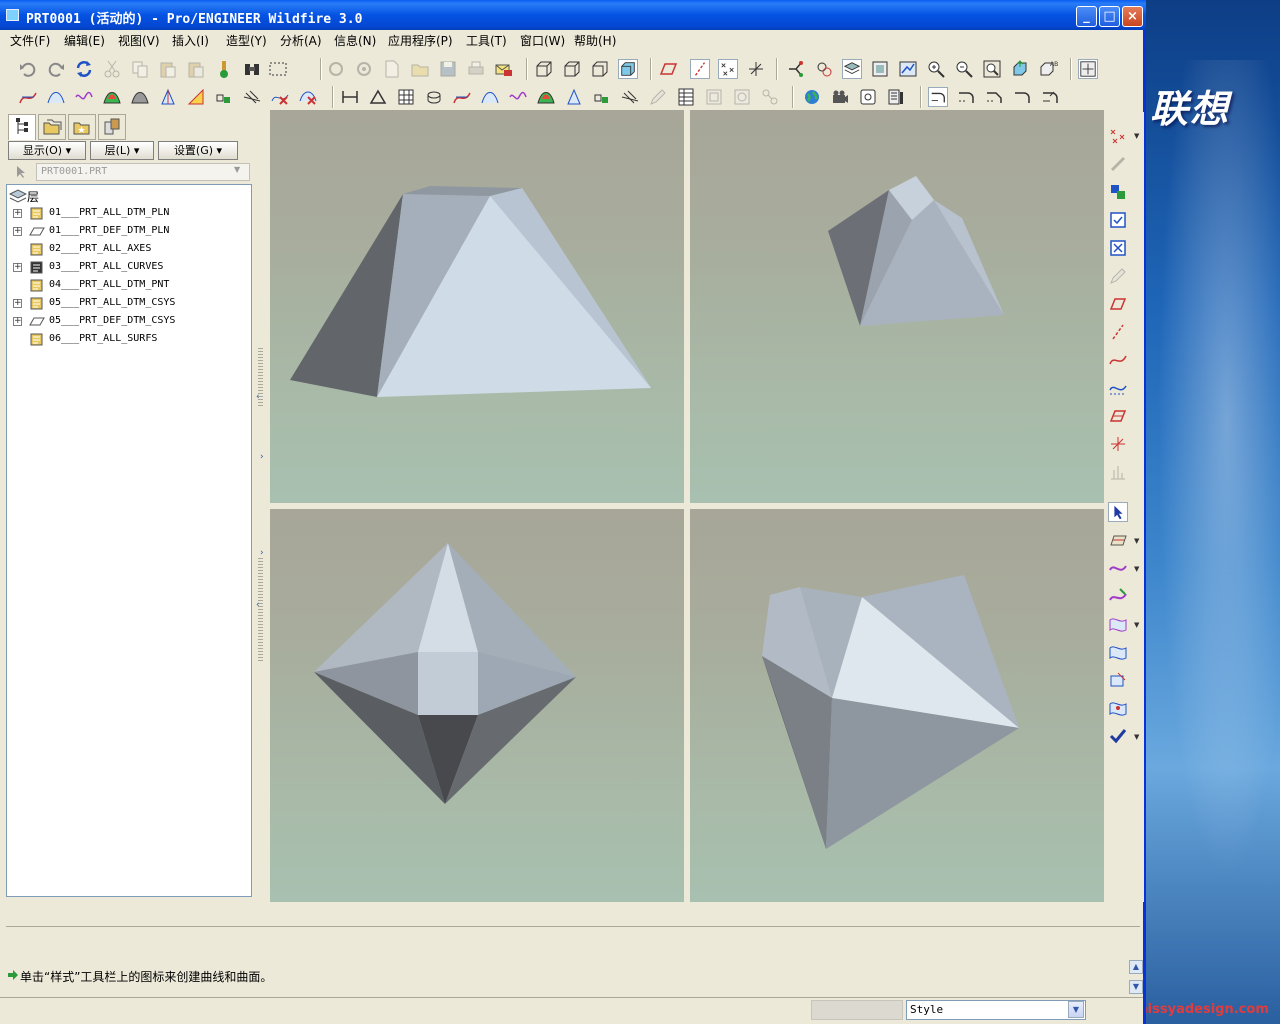  What do you see at coordinates (490, 97) in the screenshot?
I see `curvature-icon` at bounding box center [490, 97].